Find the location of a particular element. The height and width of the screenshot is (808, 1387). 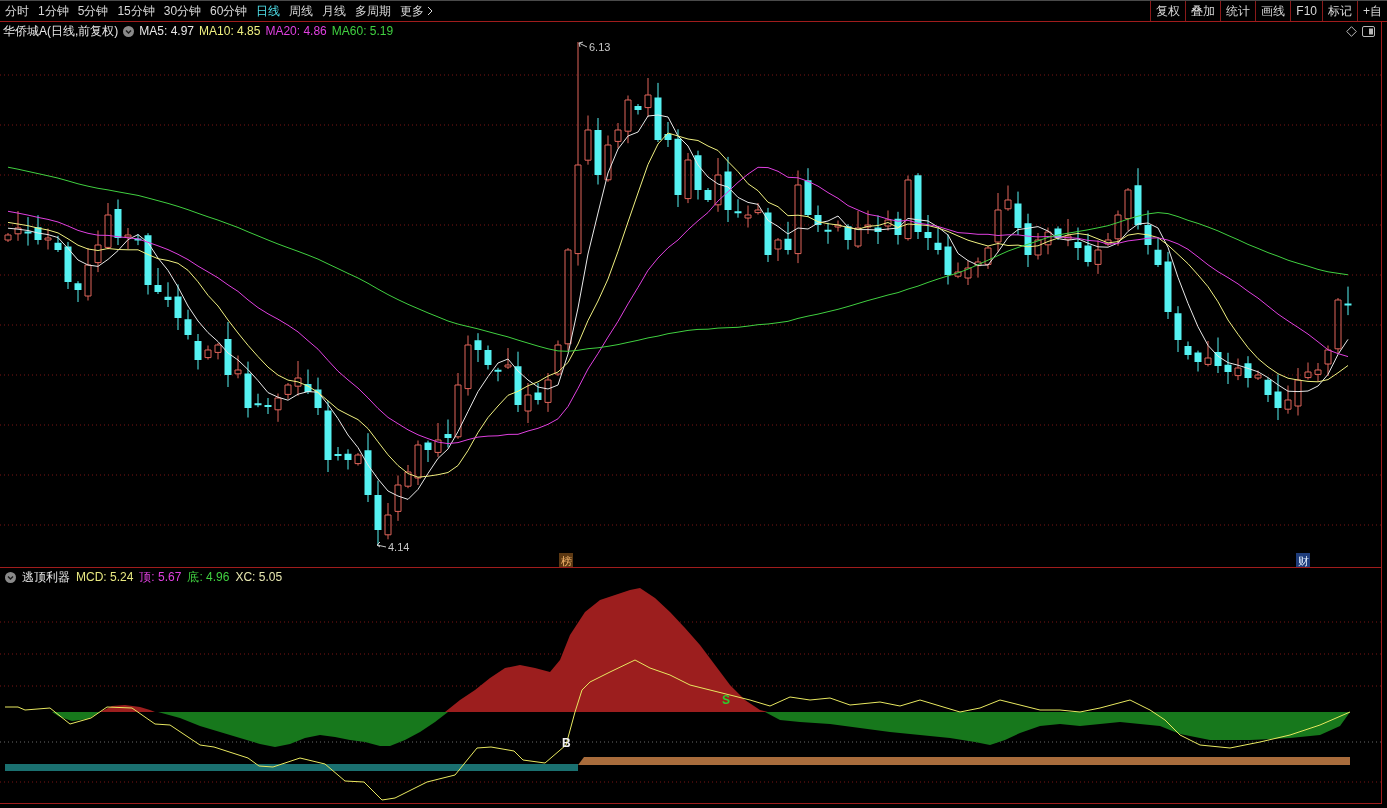

event-marker: 财 is located at coordinates (1303, 560).